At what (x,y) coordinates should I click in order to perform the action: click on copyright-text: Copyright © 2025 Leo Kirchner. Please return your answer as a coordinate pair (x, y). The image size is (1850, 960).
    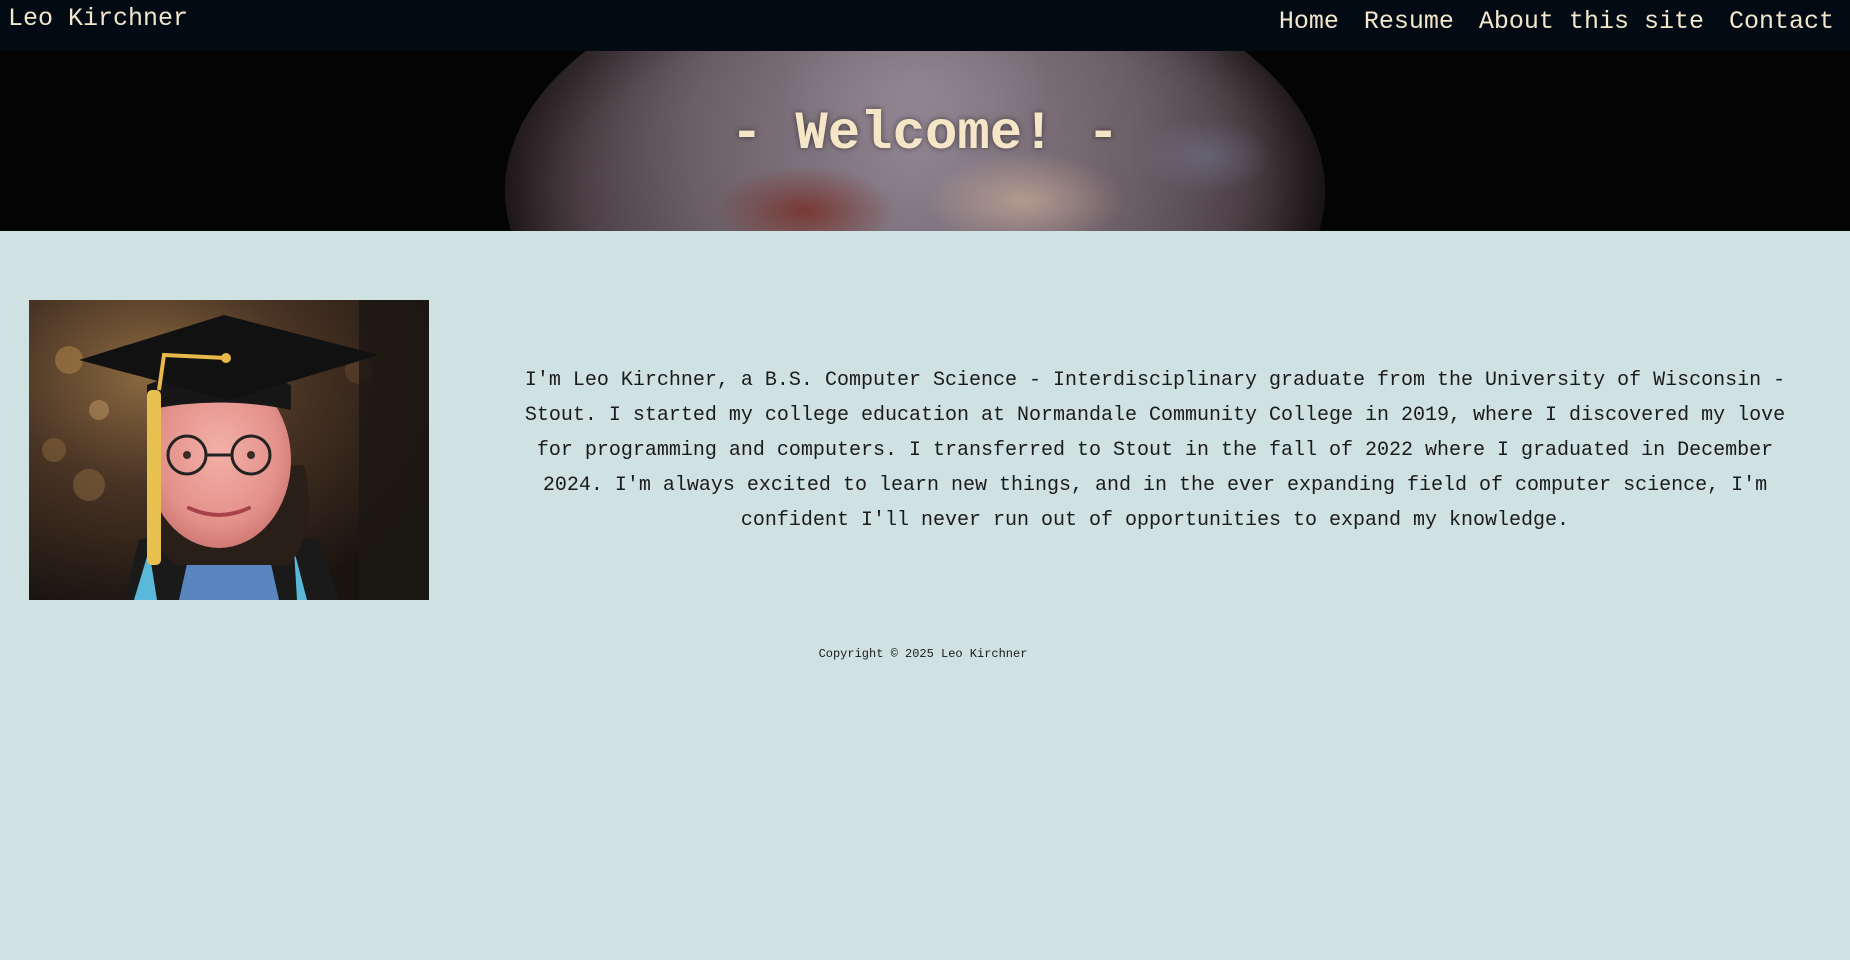
    Looking at the image, I should click on (923, 654).